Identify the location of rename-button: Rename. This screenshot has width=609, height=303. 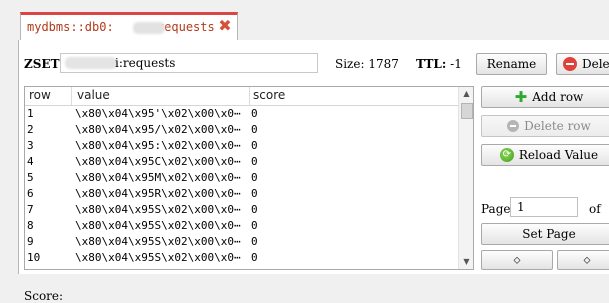
(511, 64).